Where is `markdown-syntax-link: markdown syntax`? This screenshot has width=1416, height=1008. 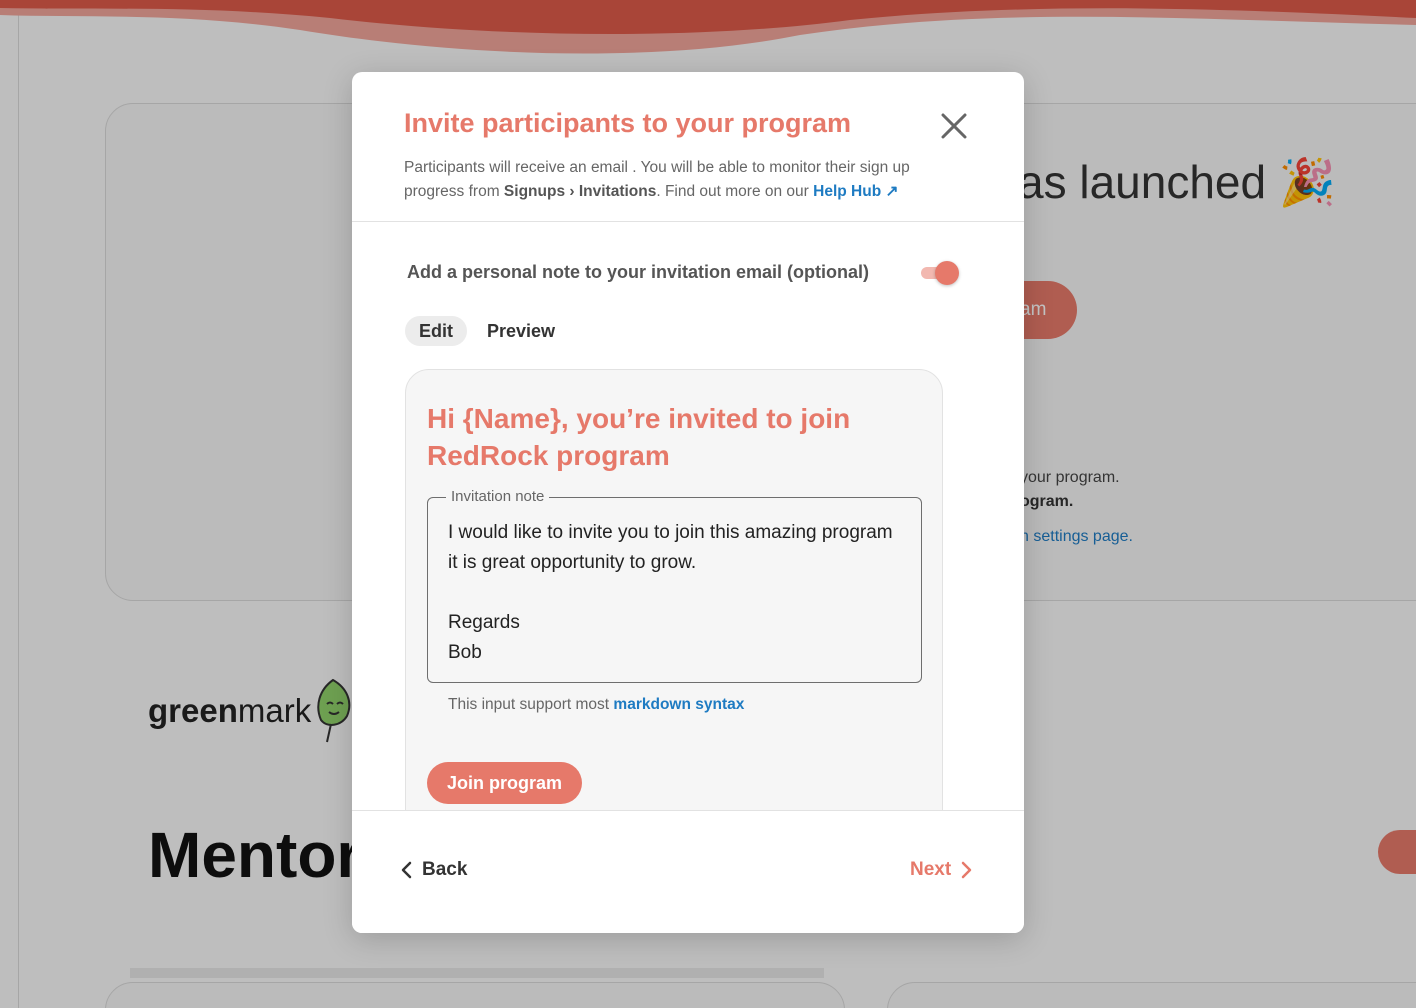 markdown-syntax-link: markdown syntax is located at coordinates (678, 704).